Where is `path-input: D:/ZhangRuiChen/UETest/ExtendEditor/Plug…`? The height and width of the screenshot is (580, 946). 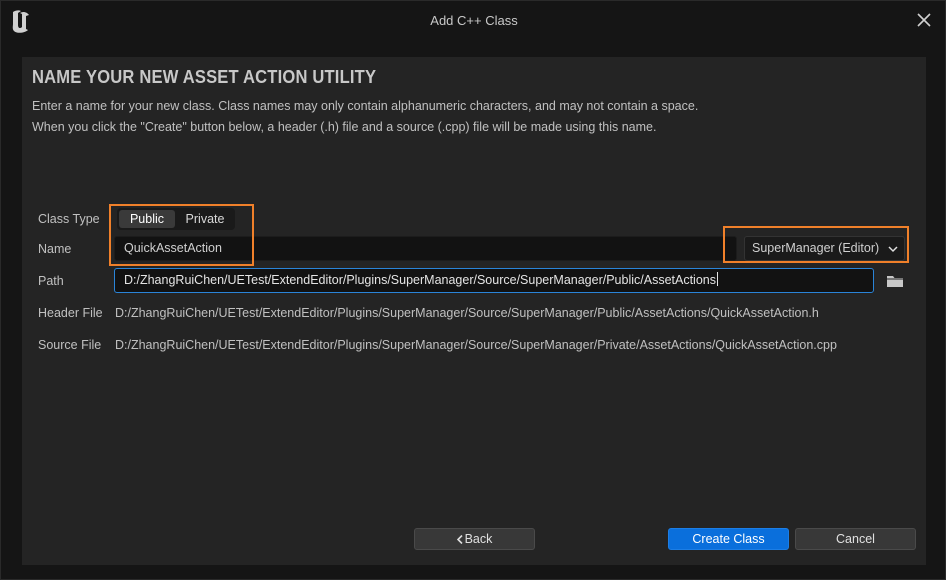
path-input: D:/ZhangRuiChen/UETest/ExtendEditor/Plug… is located at coordinates (494, 280).